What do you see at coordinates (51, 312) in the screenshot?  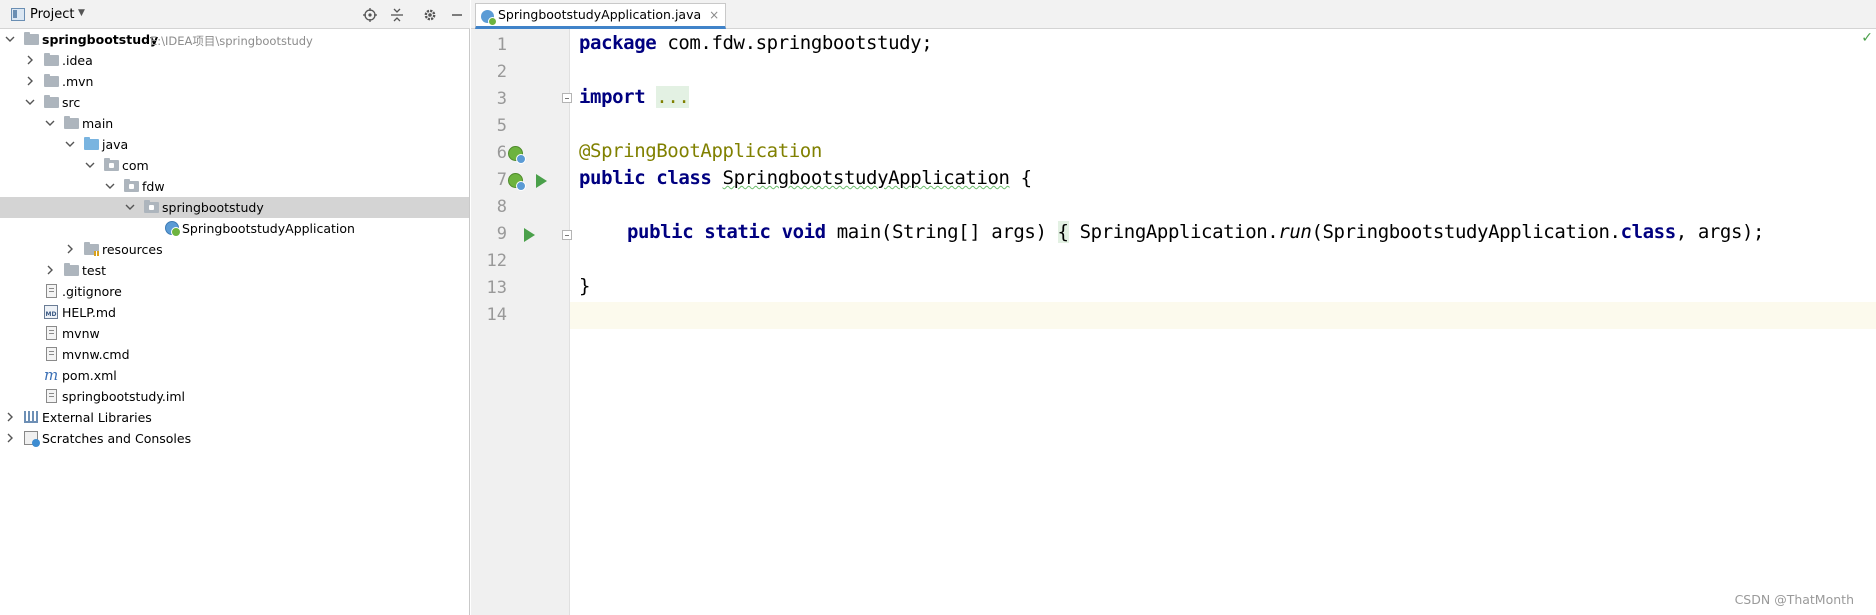 I see `markdown-file-icon: MD` at bounding box center [51, 312].